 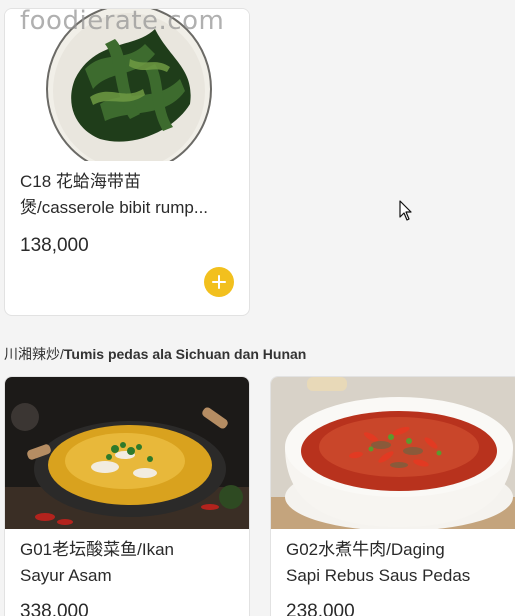 I want to click on plus-icon, so click(x=219, y=282).